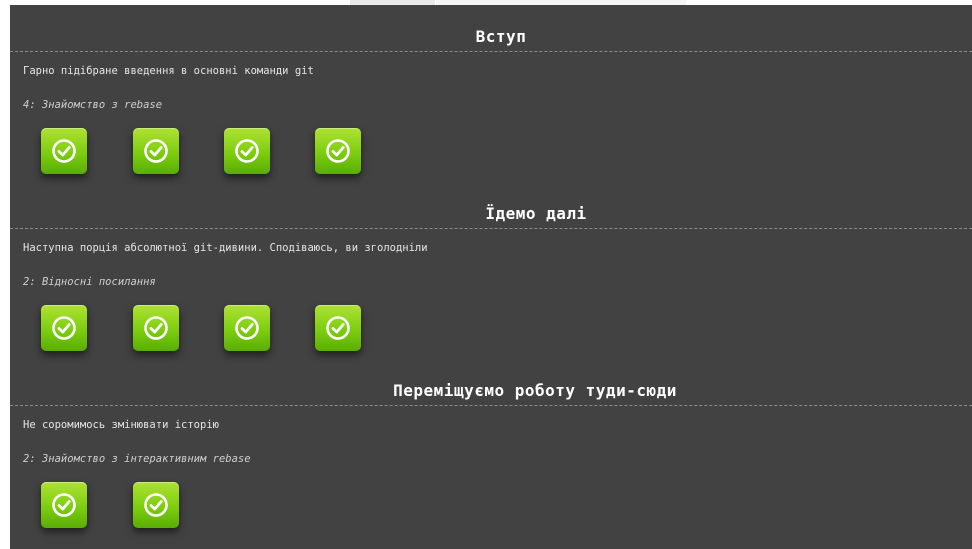  What do you see at coordinates (89, 282) in the screenshot?
I see `current-lesson-label: 2: Відносні посилання` at bounding box center [89, 282].